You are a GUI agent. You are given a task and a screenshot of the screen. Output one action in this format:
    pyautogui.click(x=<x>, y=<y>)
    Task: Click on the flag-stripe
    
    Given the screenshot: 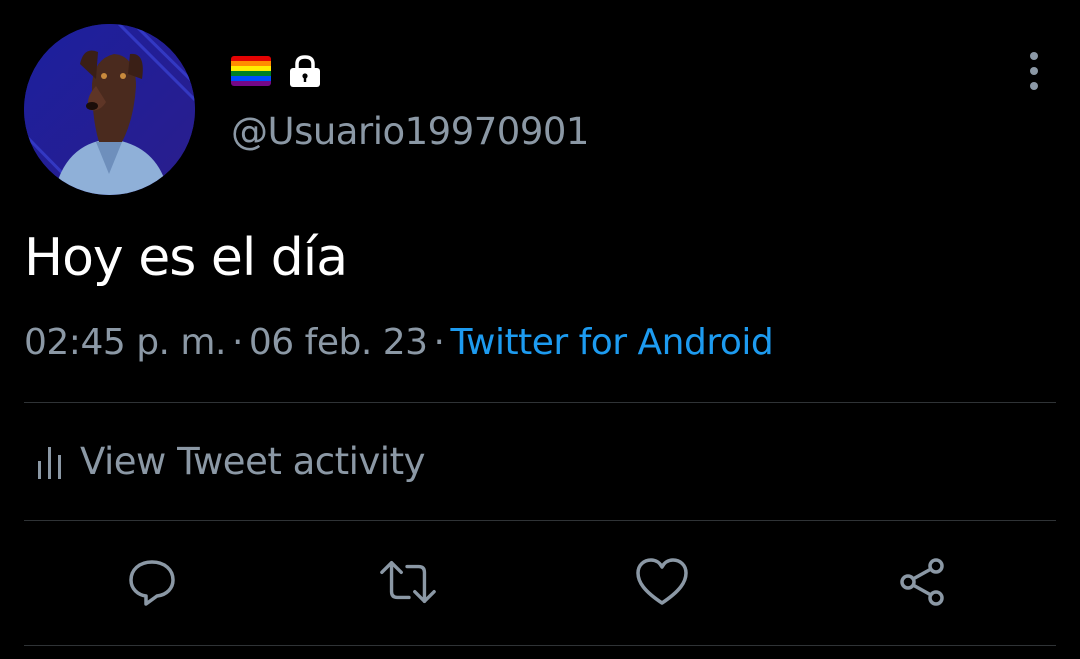 What is the action you would take?
    pyautogui.click(x=251, y=83)
    